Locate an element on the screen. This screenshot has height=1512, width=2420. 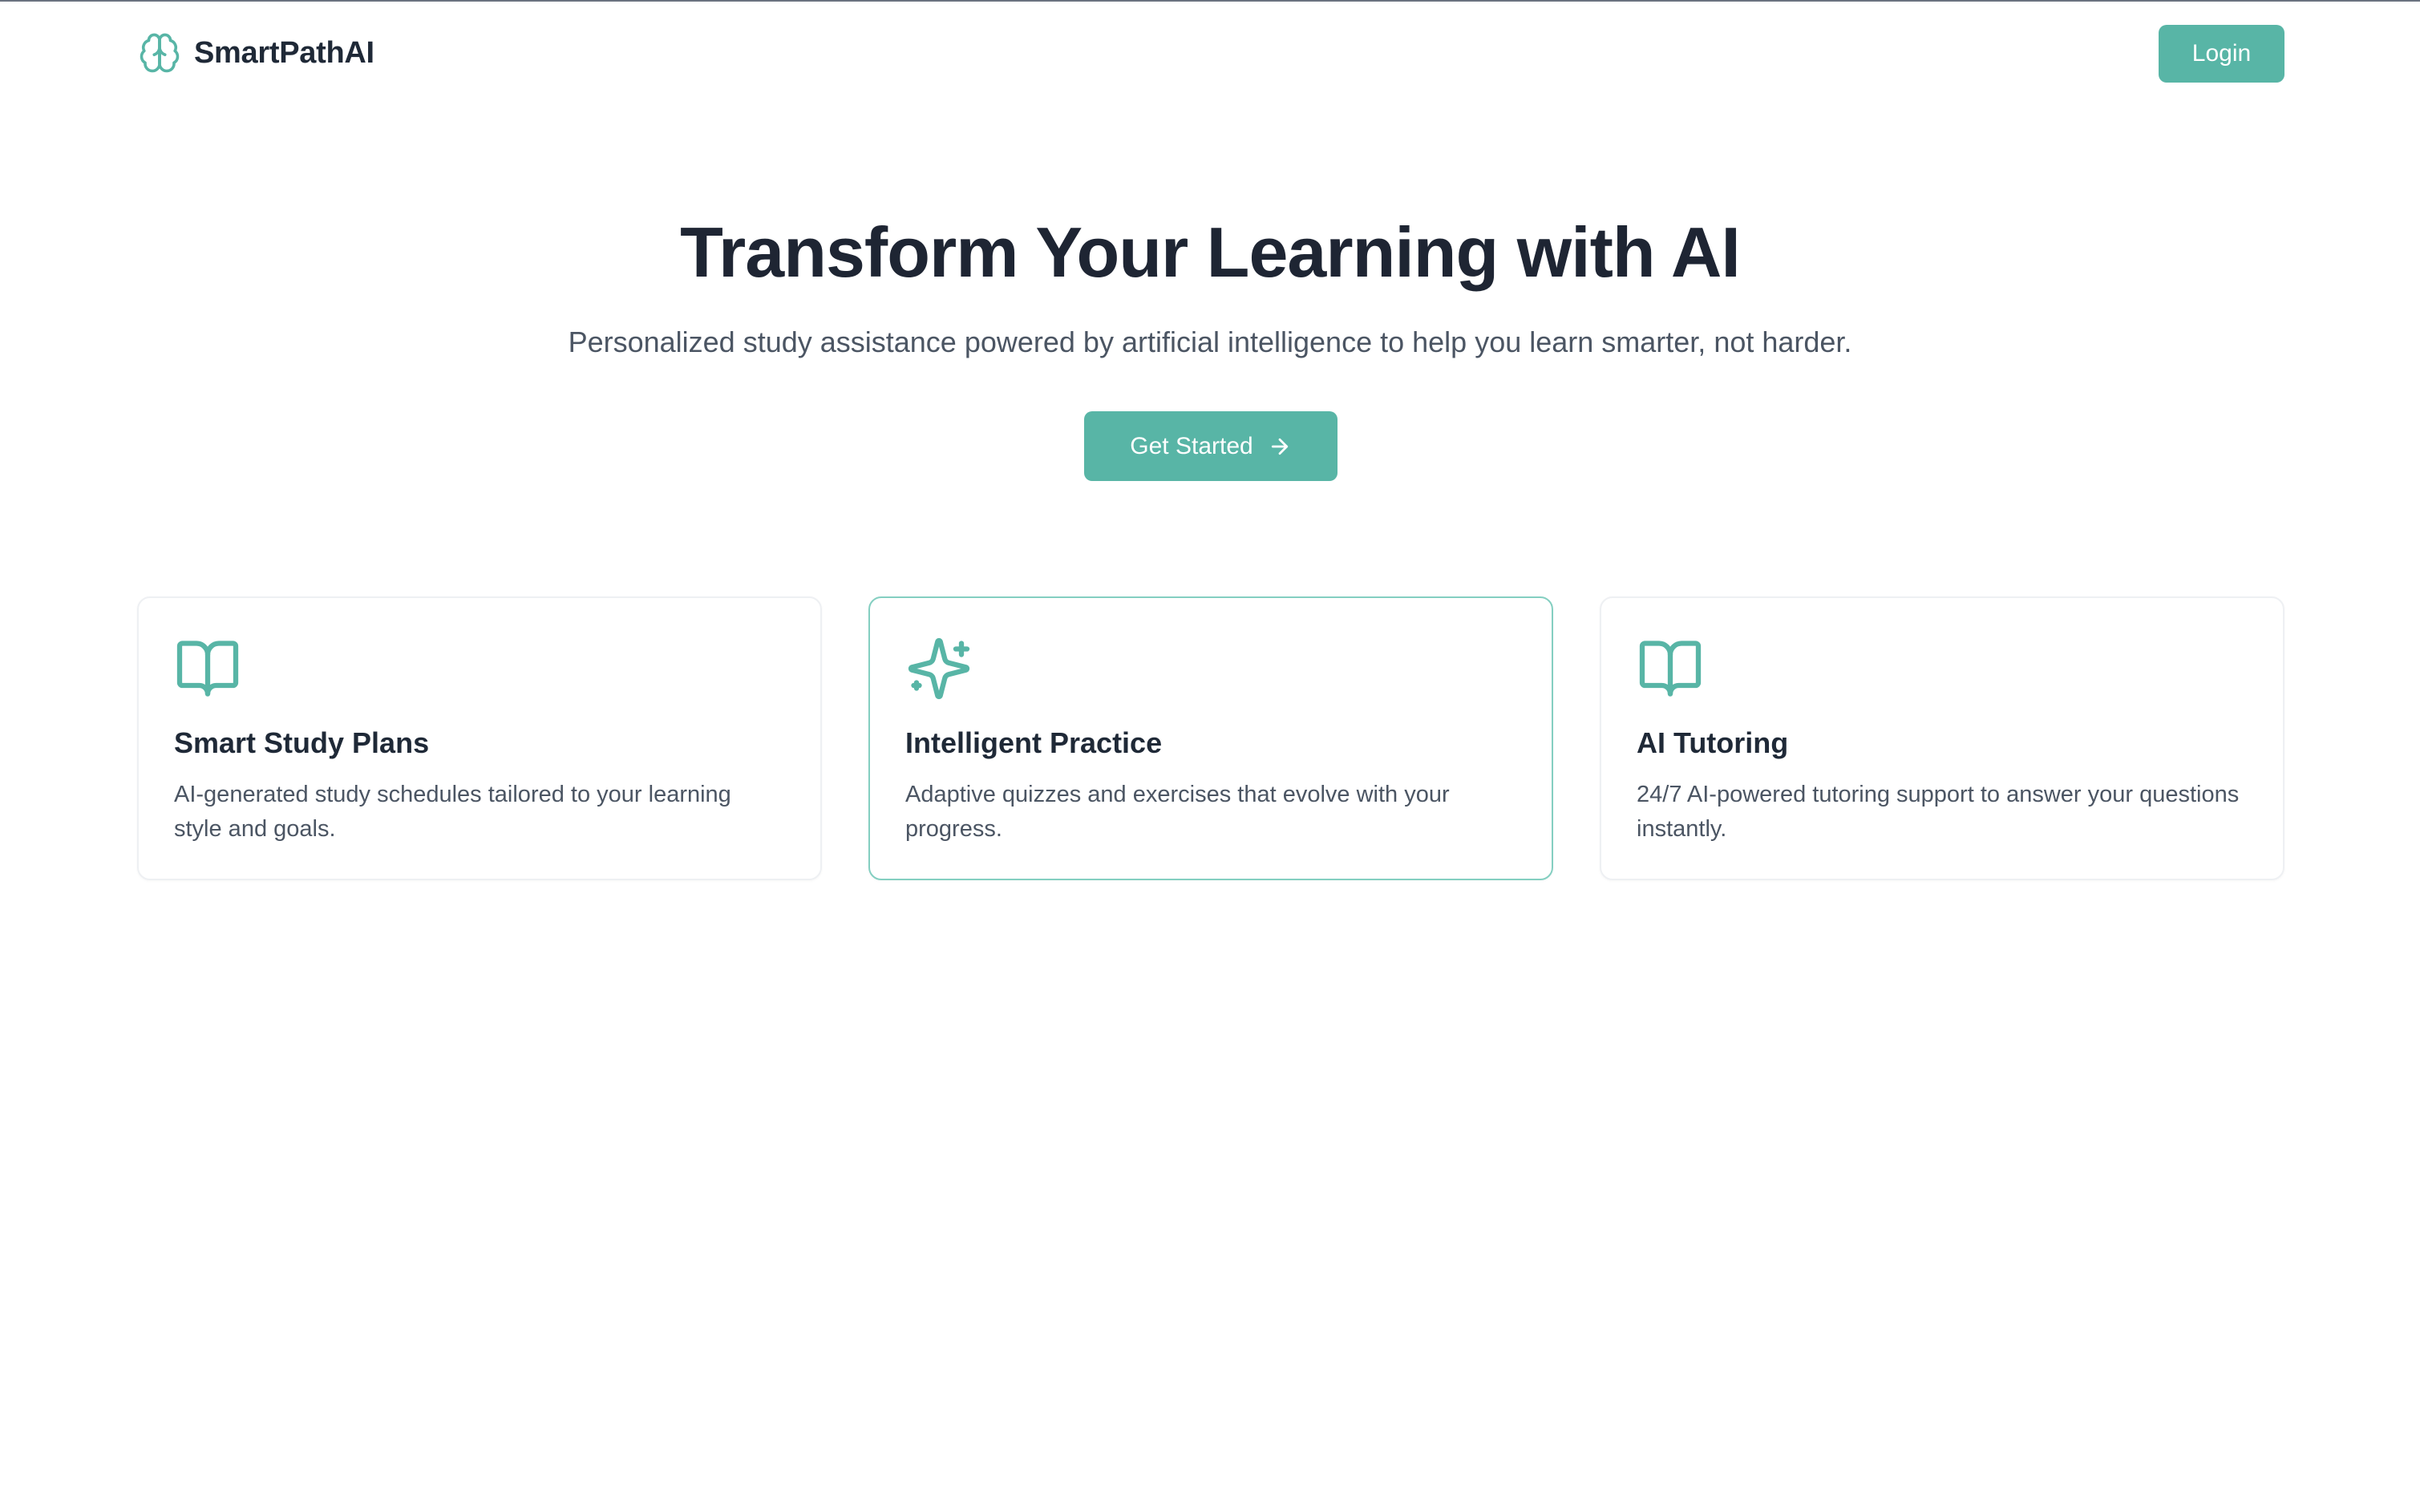
feature-title: Intelligent Practice is located at coordinates (1034, 742).